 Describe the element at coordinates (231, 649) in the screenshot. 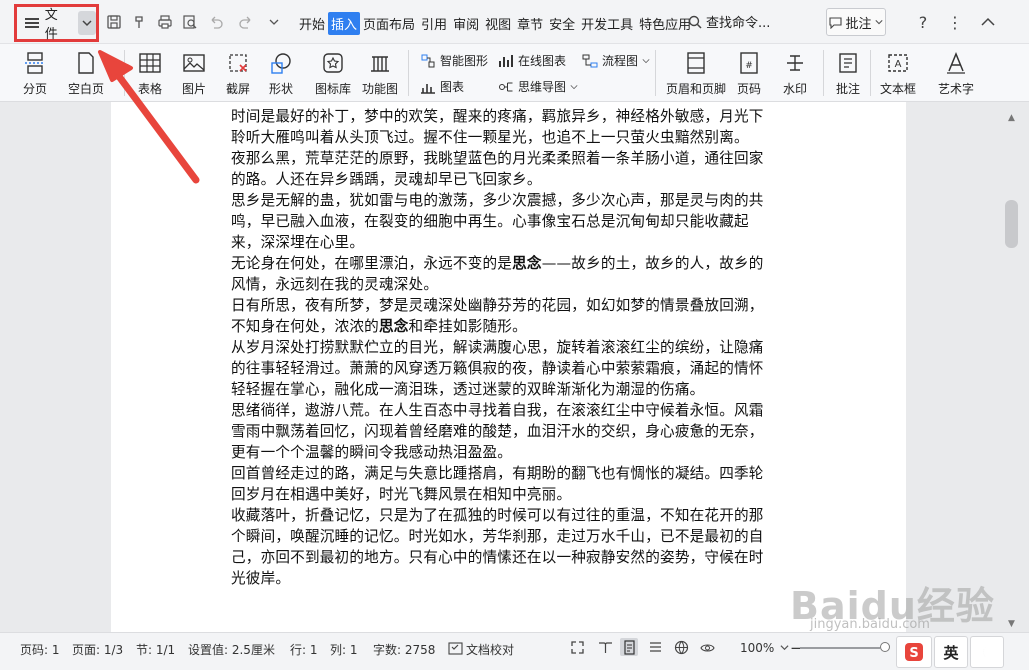

I see `status-setting: 设置值: 2.5厘米` at that location.